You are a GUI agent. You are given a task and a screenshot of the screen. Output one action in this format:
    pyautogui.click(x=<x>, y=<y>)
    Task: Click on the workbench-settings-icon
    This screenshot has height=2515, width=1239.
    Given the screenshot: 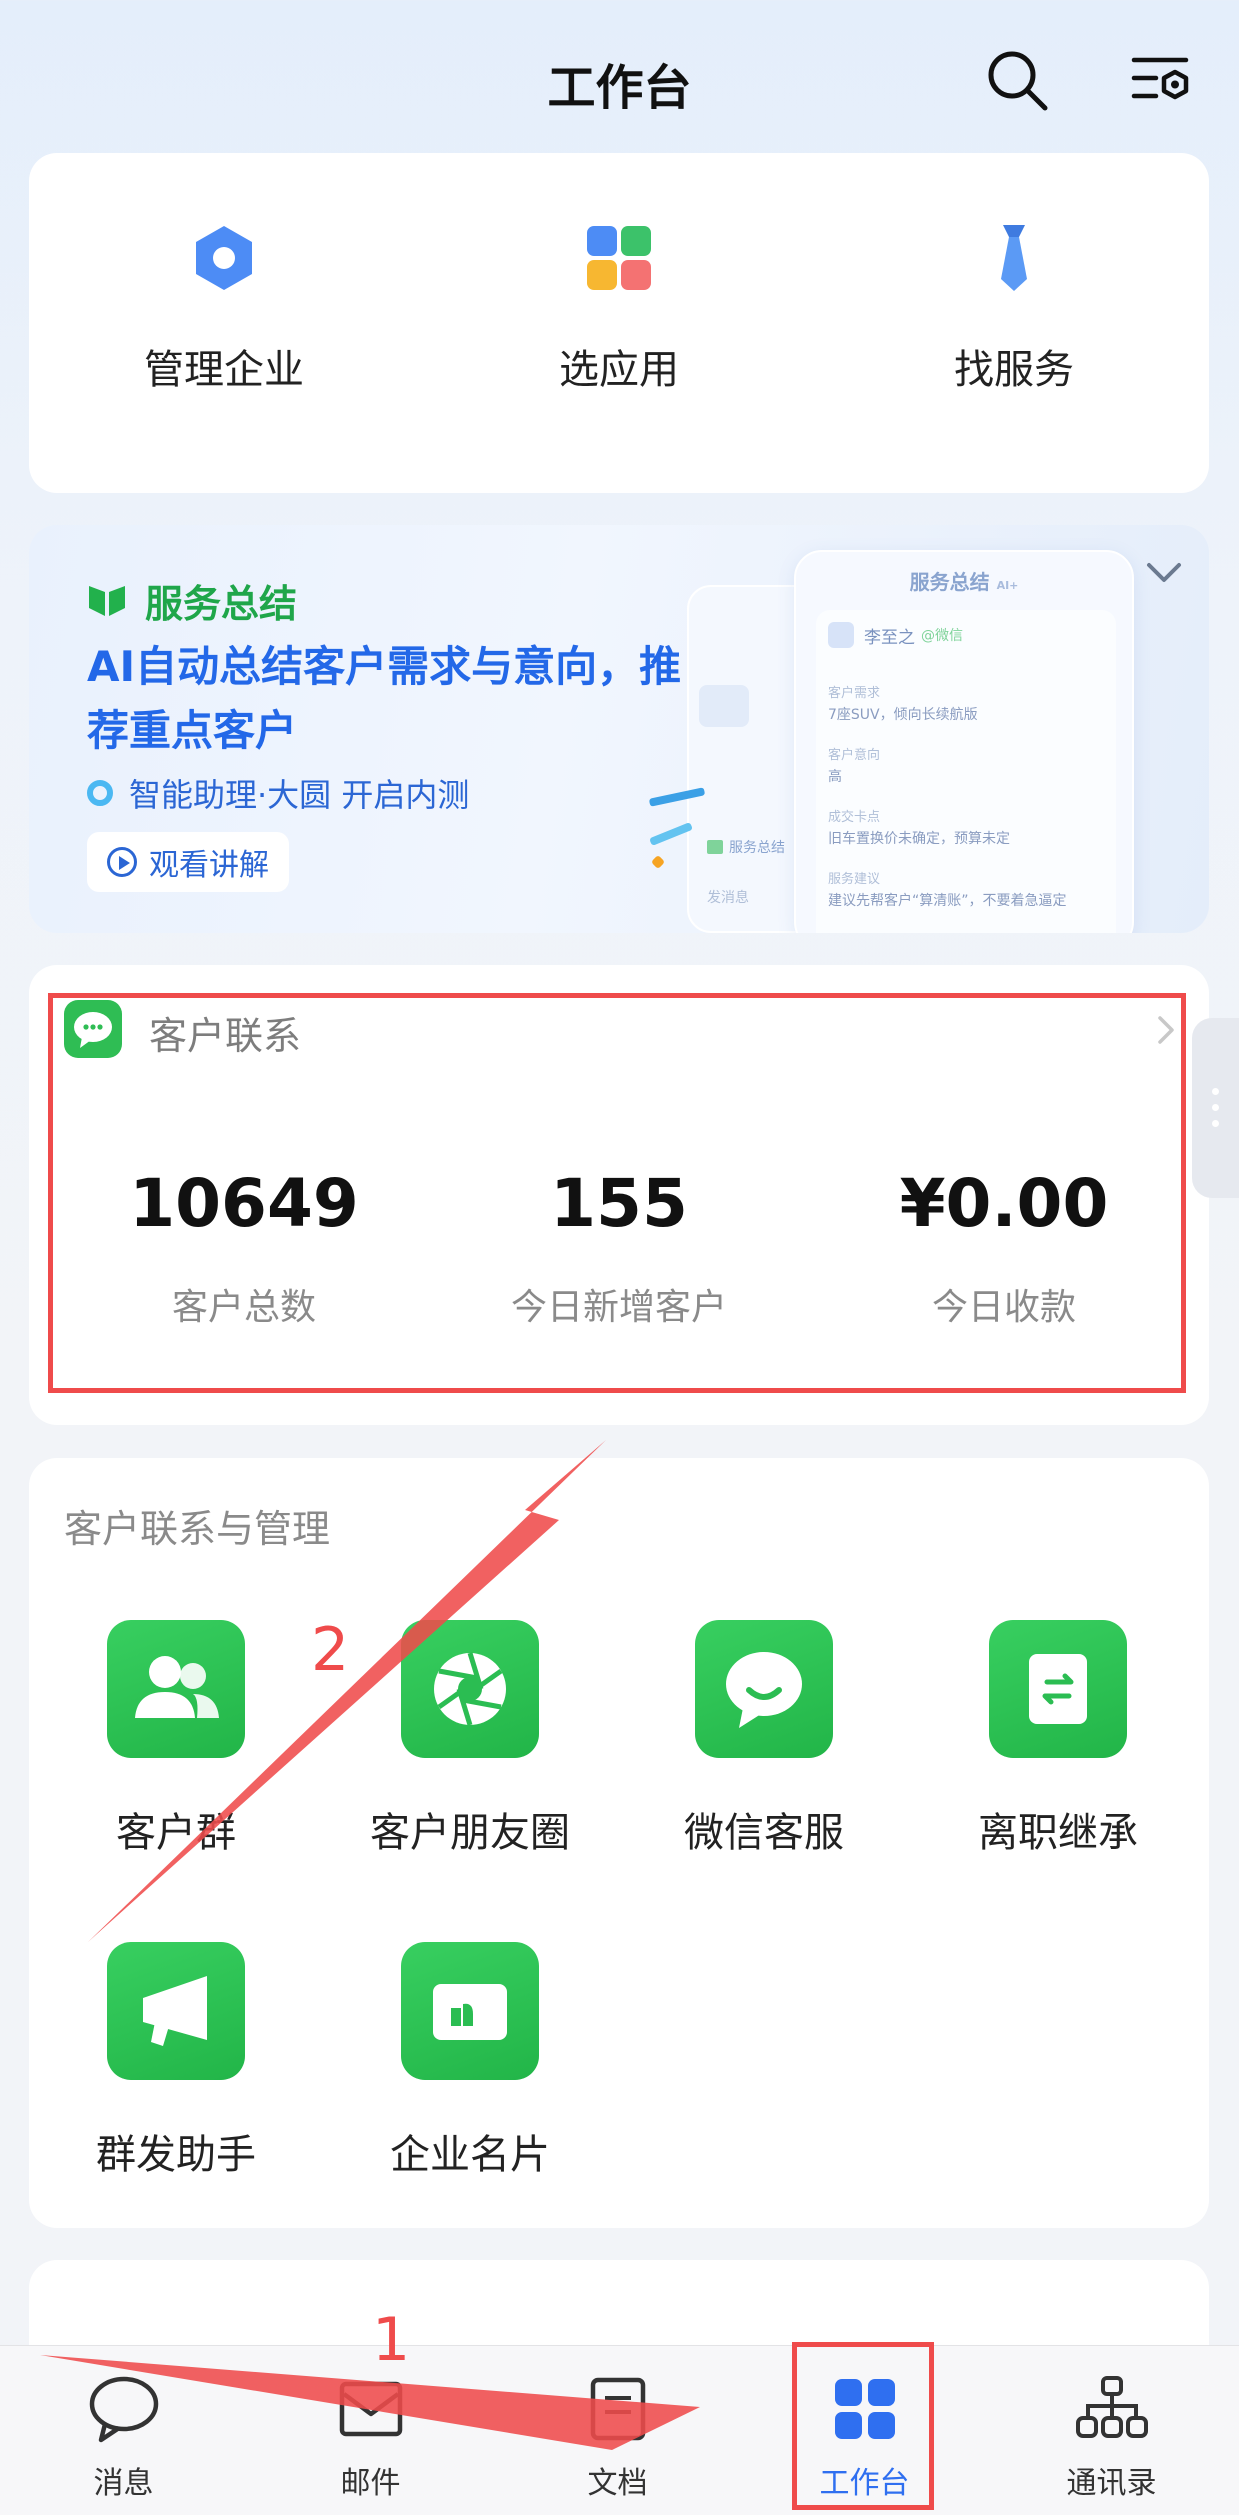 What is the action you would take?
    pyautogui.click(x=1161, y=80)
    